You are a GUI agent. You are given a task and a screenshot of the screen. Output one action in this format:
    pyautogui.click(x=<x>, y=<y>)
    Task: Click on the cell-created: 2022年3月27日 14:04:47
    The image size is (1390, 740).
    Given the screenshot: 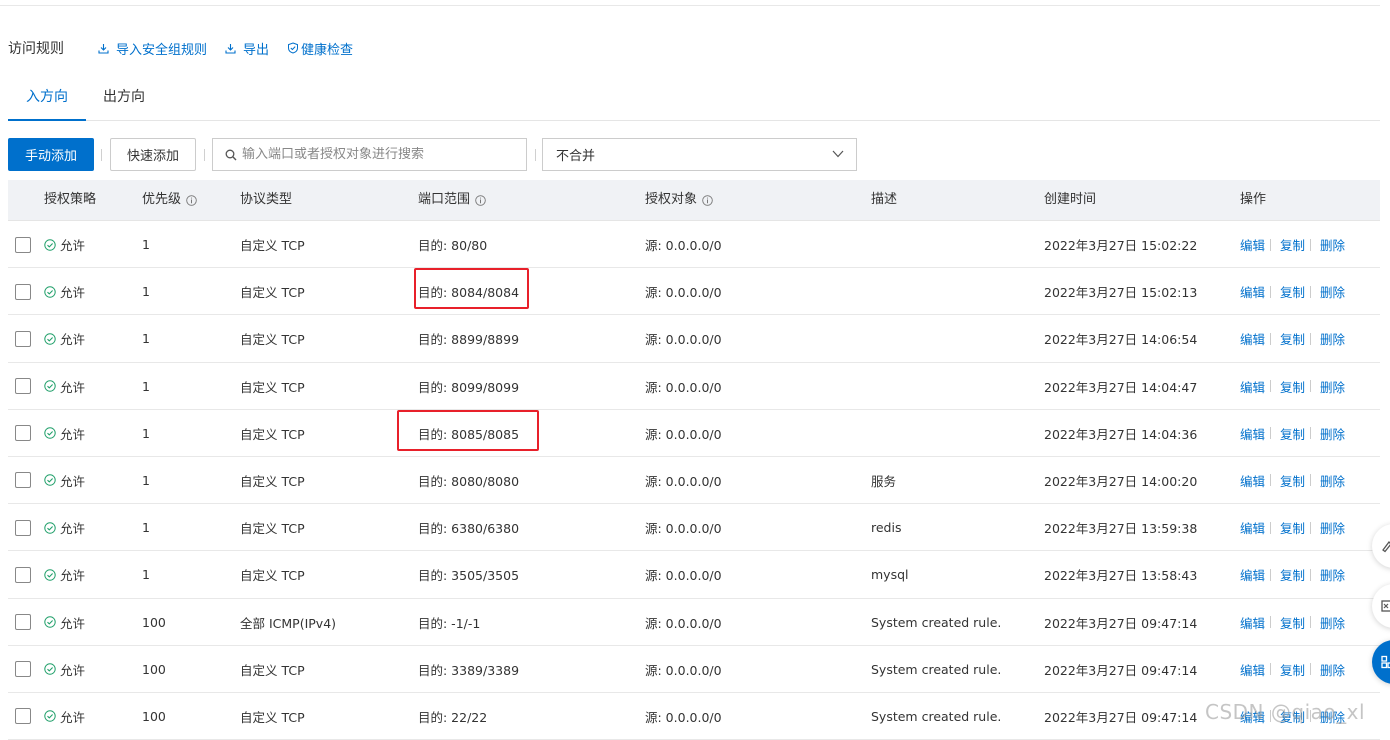 What is the action you would take?
    pyautogui.click(x=1121, y=387)
    